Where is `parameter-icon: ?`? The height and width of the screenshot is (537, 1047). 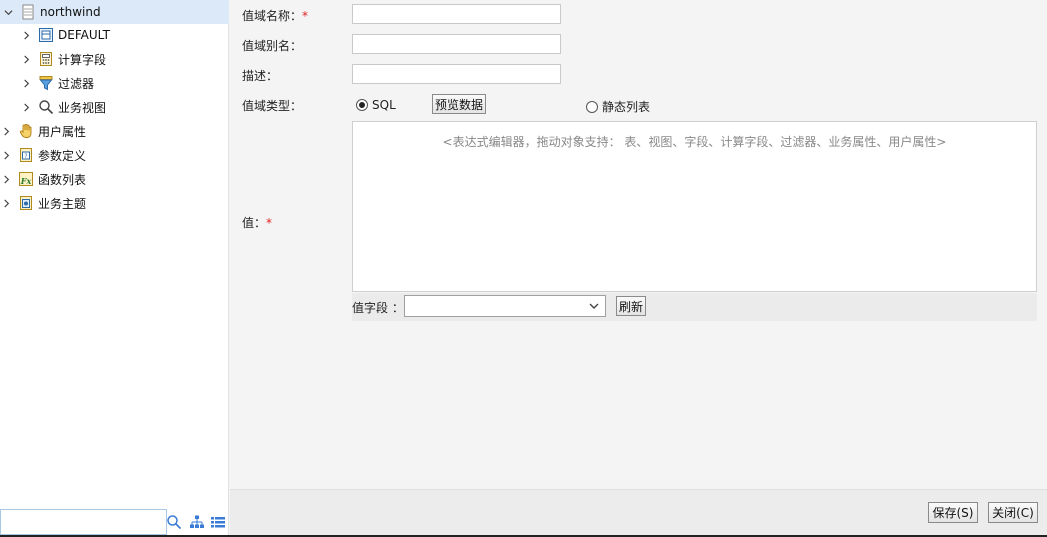
parameter-icon: ? is located at coordinates (26, 155).